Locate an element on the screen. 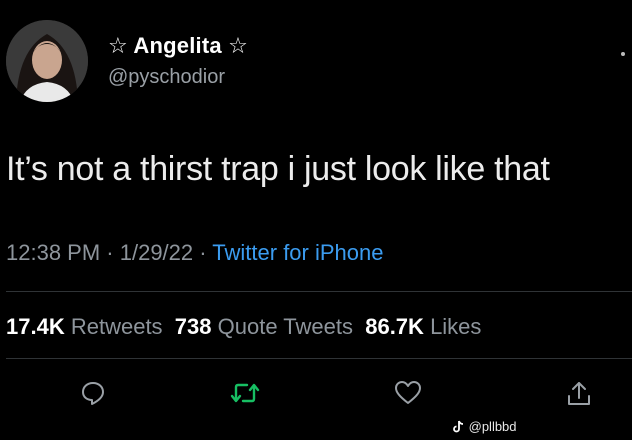  watermark-text: @pllbbd is located at coordinates (492, 426).